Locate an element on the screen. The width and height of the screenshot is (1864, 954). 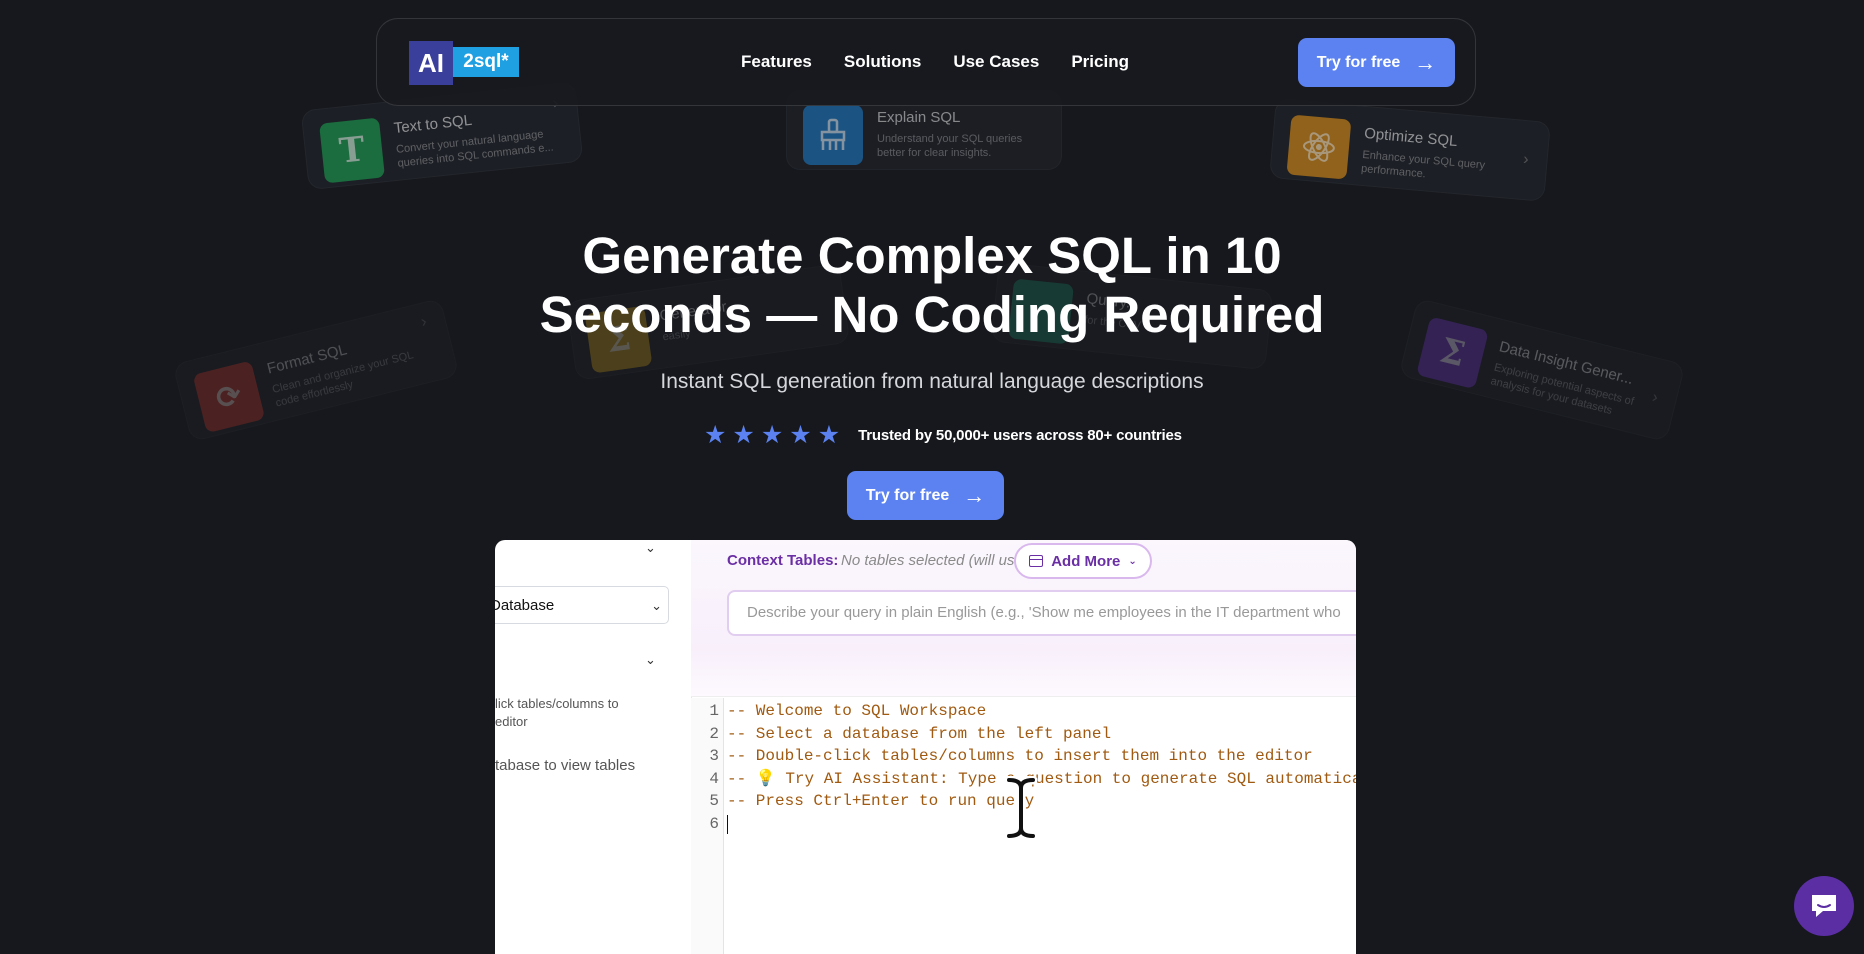
chat-bubble-icon is located at coordinates (1824, 906).